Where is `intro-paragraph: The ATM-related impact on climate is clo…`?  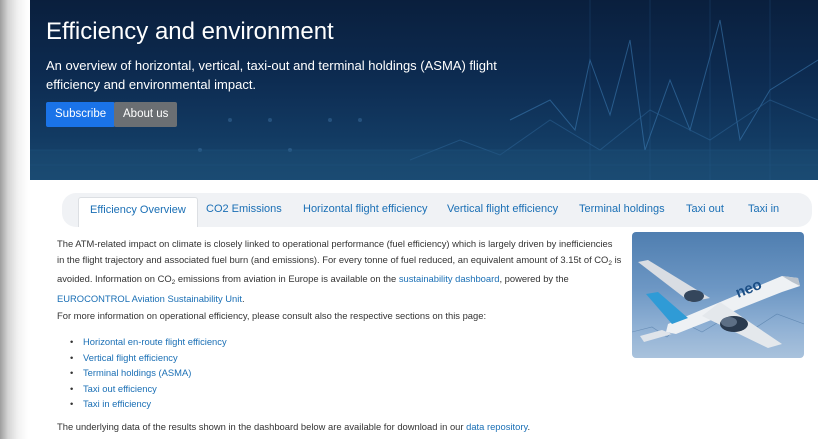
intro-paragraph: The ATM-related impact on climate is clo… is located at coordinates (339, 271).